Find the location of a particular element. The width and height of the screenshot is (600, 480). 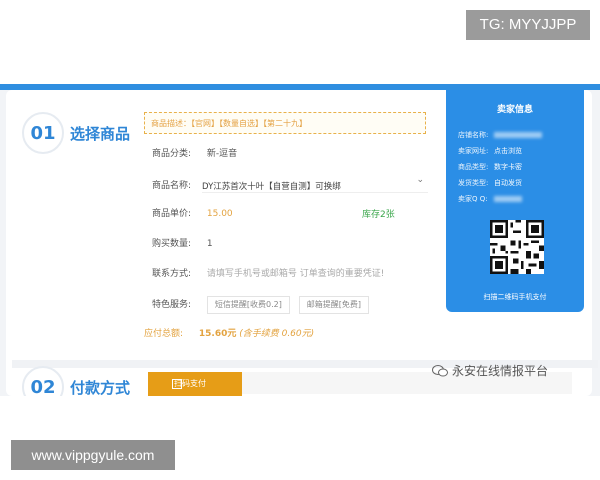

product-name-label: 商品名称: is located at coordinates (172, 186).